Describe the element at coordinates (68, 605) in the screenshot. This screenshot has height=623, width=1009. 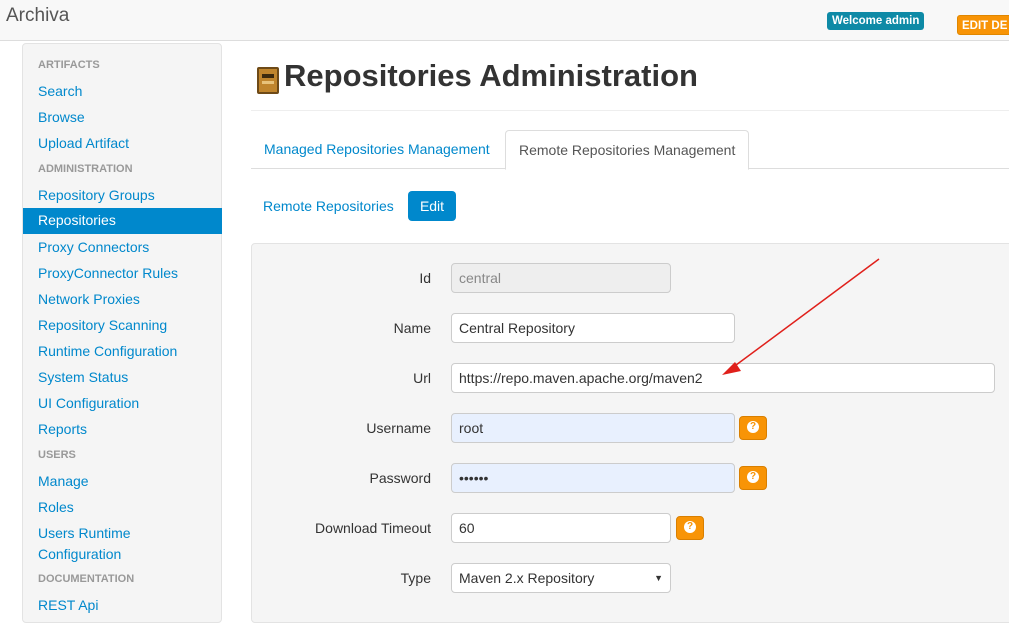
I see `sidebar-item-rest-api: REST Api` at that location.